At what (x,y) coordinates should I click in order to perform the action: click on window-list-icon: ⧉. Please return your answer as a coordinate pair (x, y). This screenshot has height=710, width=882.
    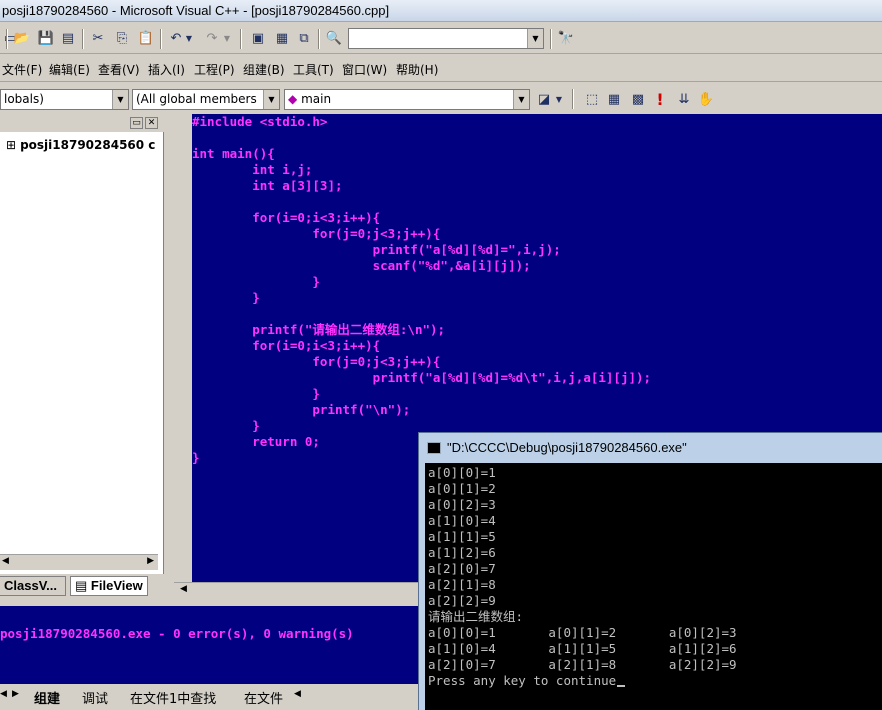
    Looking at the image, I should click on (304, 38).